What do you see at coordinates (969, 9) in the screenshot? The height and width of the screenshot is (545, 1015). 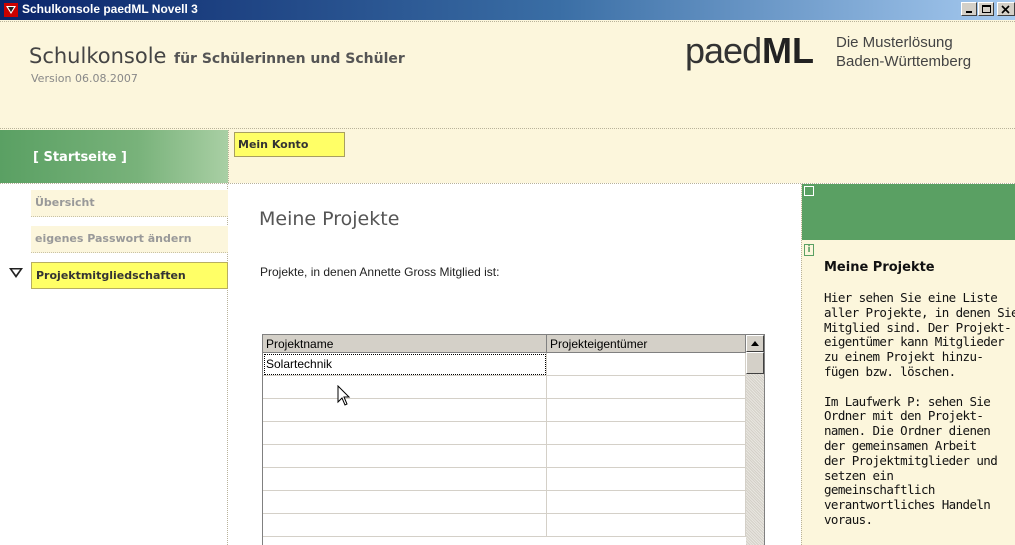 I see `minimize-button` at bounding box center [969, 9].